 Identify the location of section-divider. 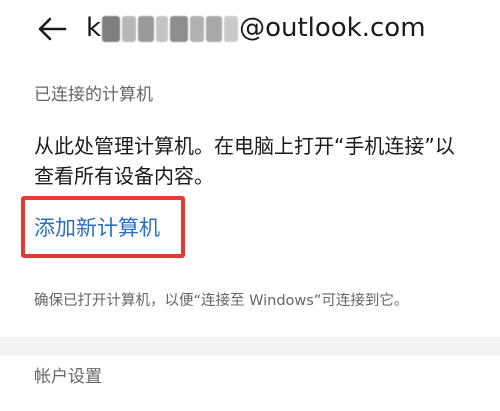
(250, 346).